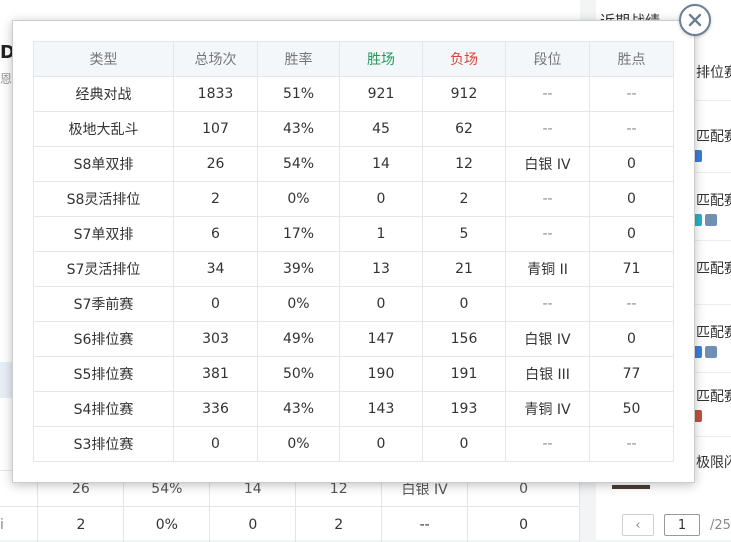 The height and width of the screenshot is (542, 731). Describe the element at coordinates (638, 525) in the screenshot. I see `prev-page-button: ‹` at that location.